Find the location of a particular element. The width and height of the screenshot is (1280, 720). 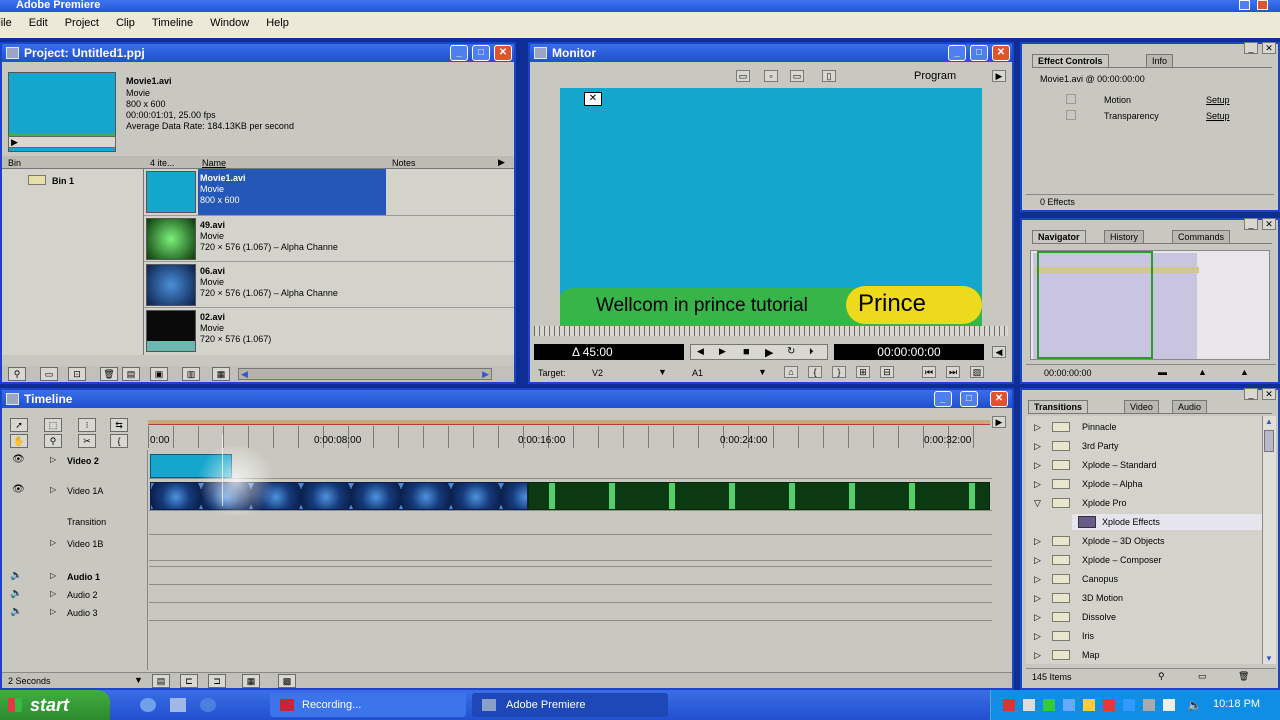

next-edit-icon: ⏭ is located at coordinates (953, 372).